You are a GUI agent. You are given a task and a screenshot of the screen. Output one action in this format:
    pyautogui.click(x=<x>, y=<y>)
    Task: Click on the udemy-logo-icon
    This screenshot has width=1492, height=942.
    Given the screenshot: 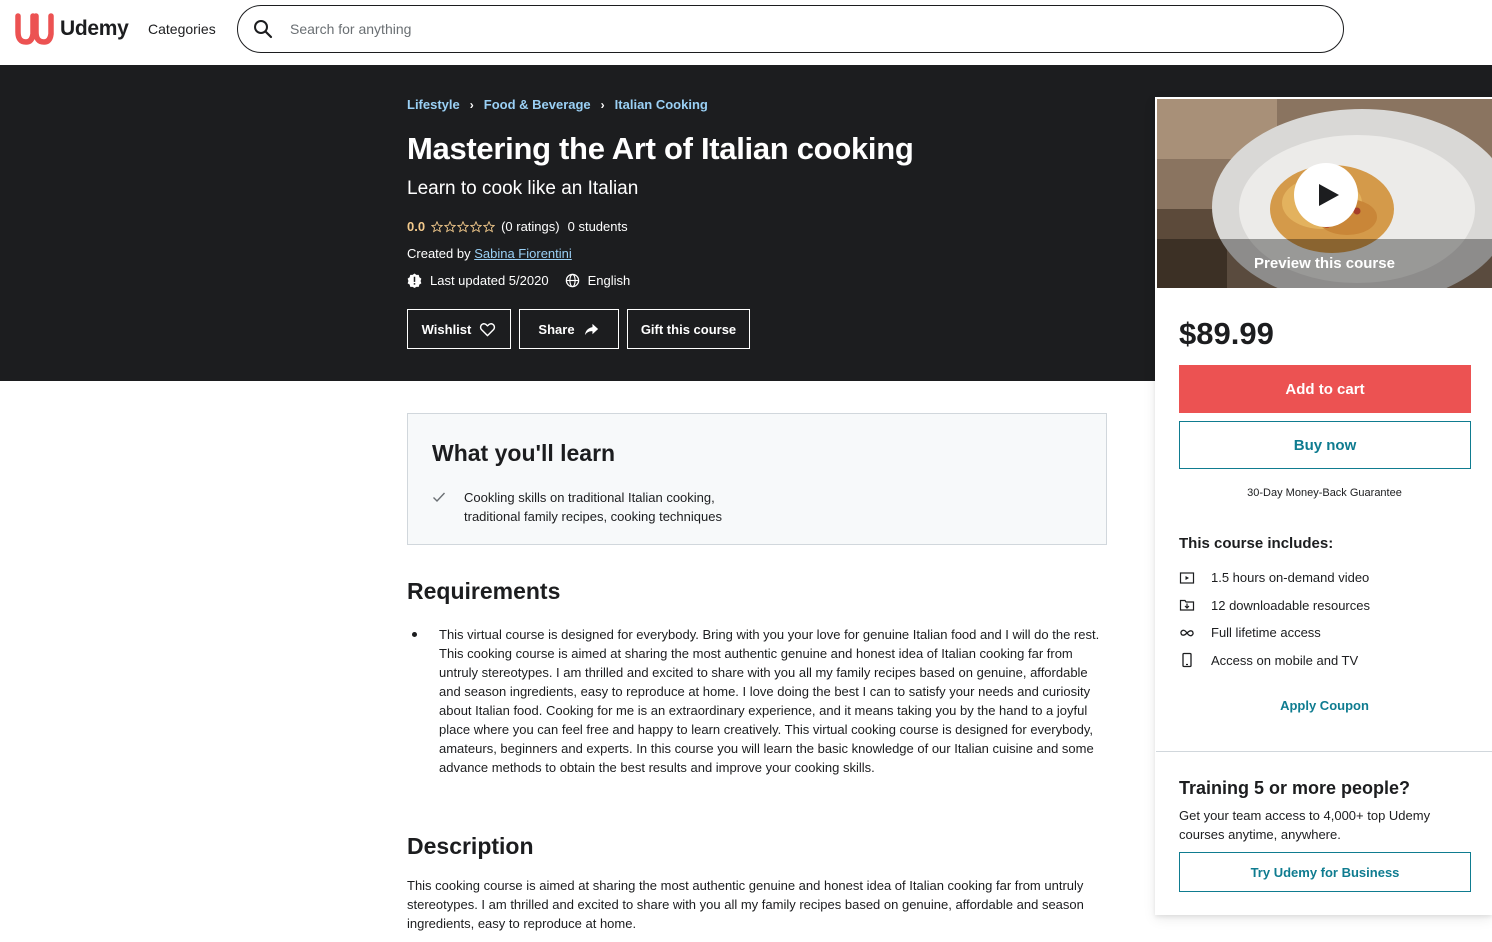 What is the action you would take?
    pyautogui.click(x=34, y=29)
    